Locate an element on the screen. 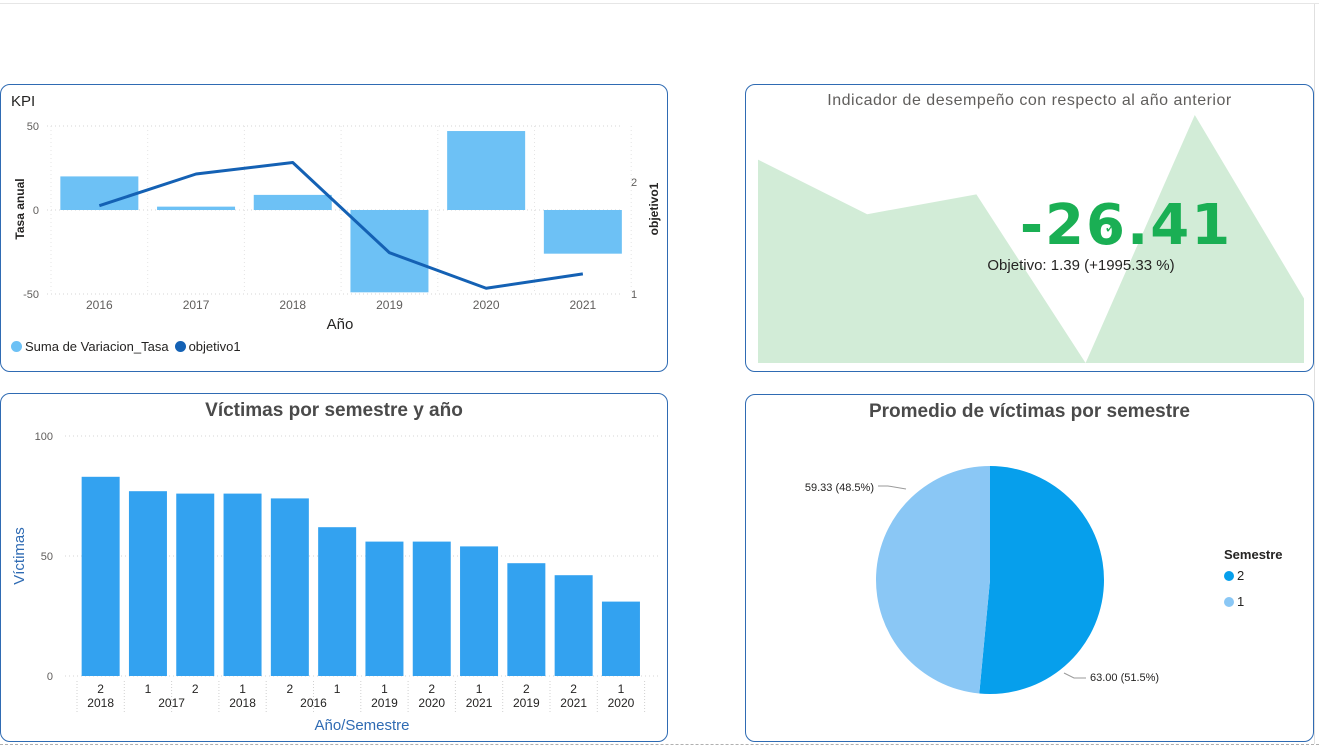  pie-data-label: 59.33 (48.5%) is located at coordinates (839, 488).